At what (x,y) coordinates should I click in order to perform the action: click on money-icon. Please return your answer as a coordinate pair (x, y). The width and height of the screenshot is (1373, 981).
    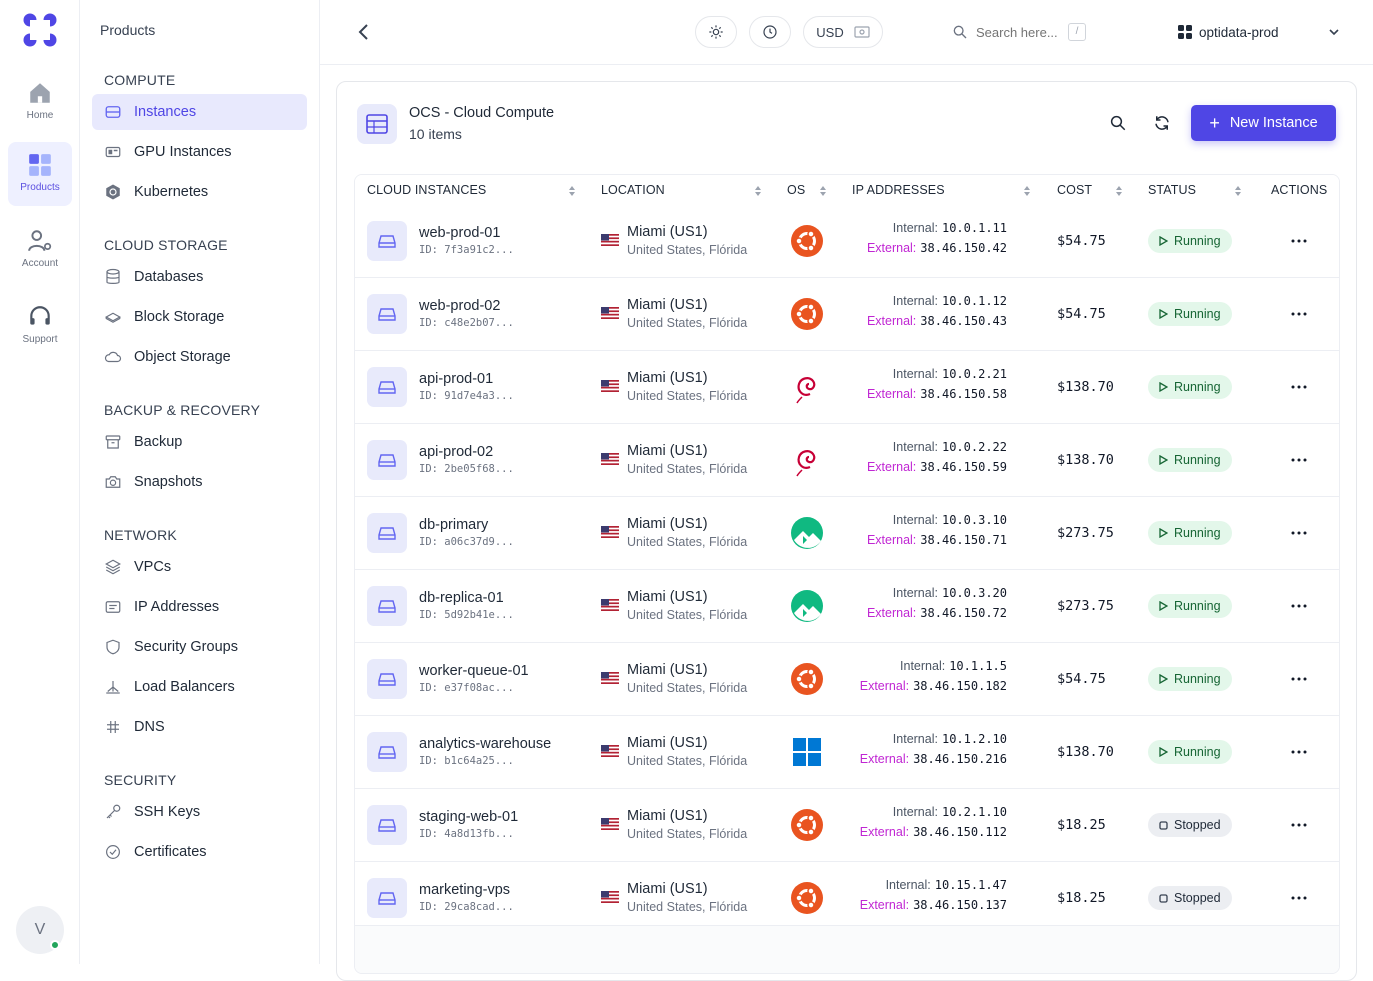
    Looking at the image, I should click on (862, 32).